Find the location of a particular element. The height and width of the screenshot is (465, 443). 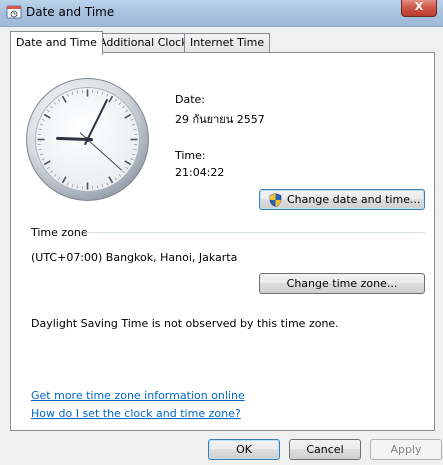

date-label: Date: is located at coordinates (190, 99).